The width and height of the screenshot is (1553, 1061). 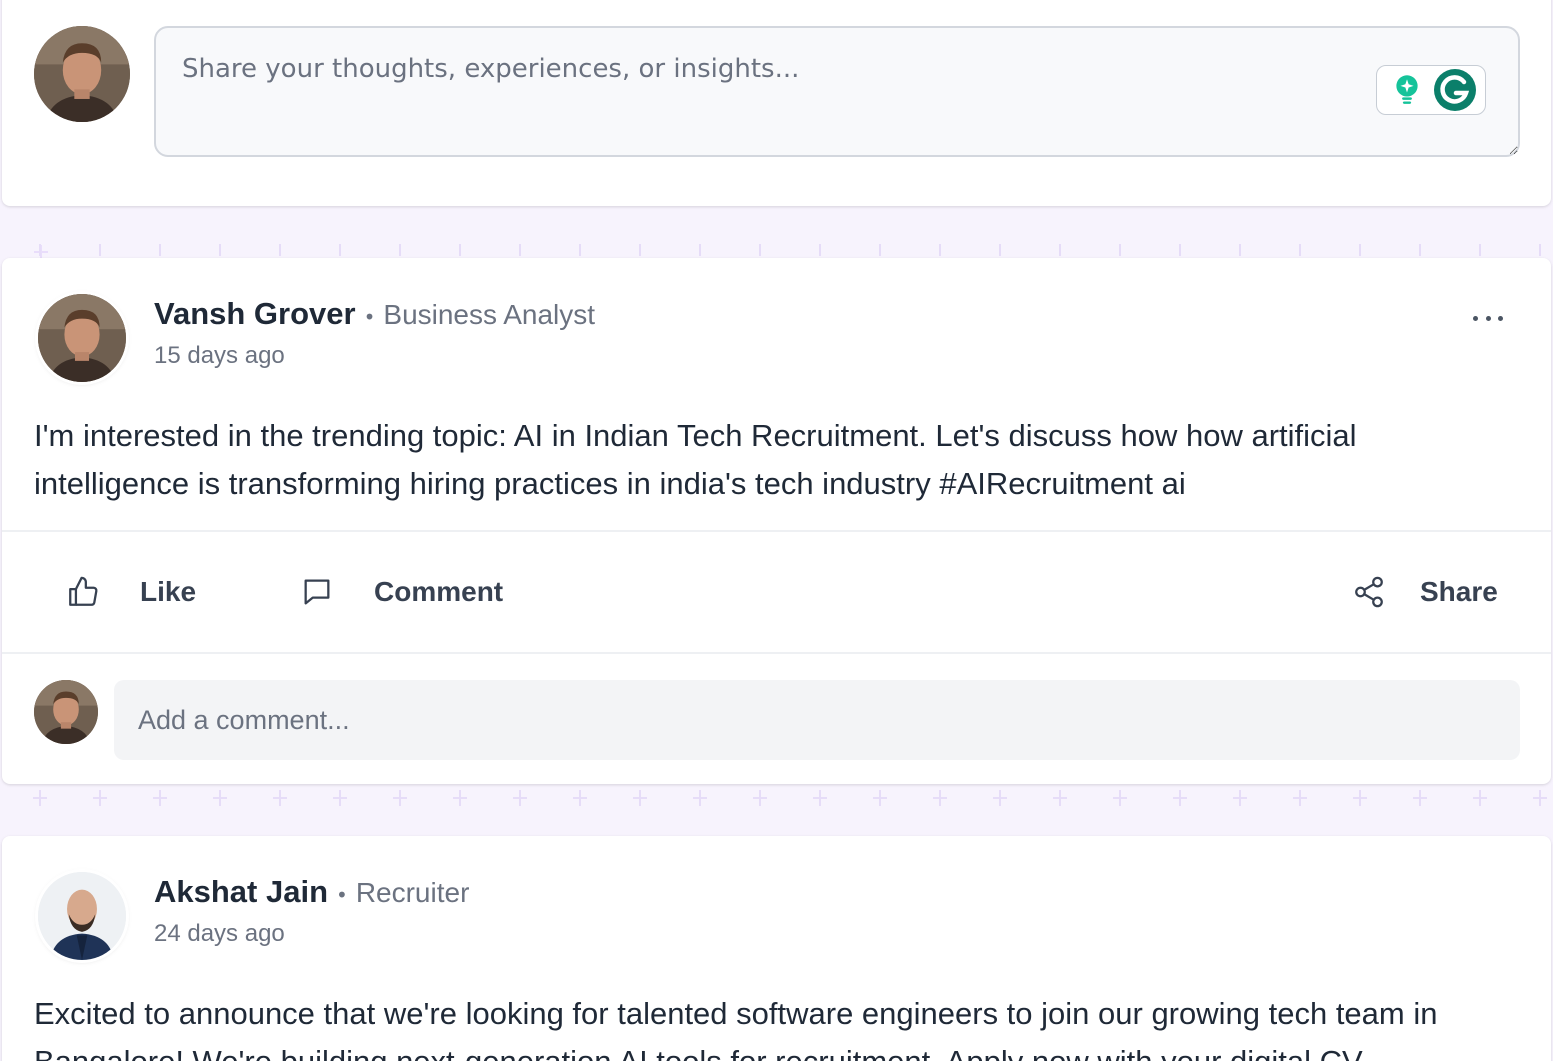 I want to click on author-role: Recruiter, so click(x=412, y=892).